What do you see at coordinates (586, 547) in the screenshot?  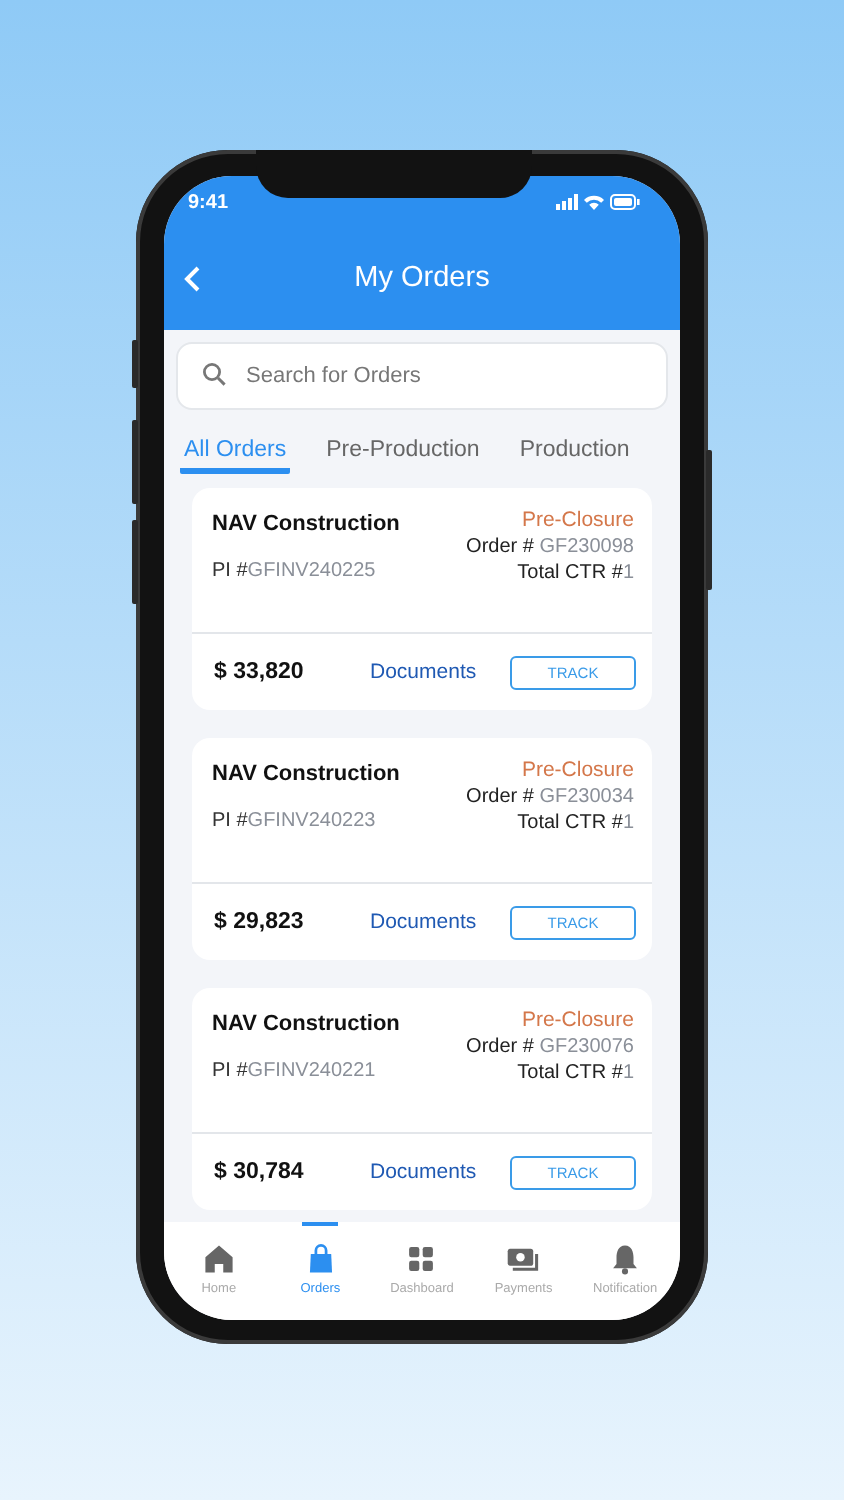 I see `order-number: GF230098` at bounding box center [586, 547].